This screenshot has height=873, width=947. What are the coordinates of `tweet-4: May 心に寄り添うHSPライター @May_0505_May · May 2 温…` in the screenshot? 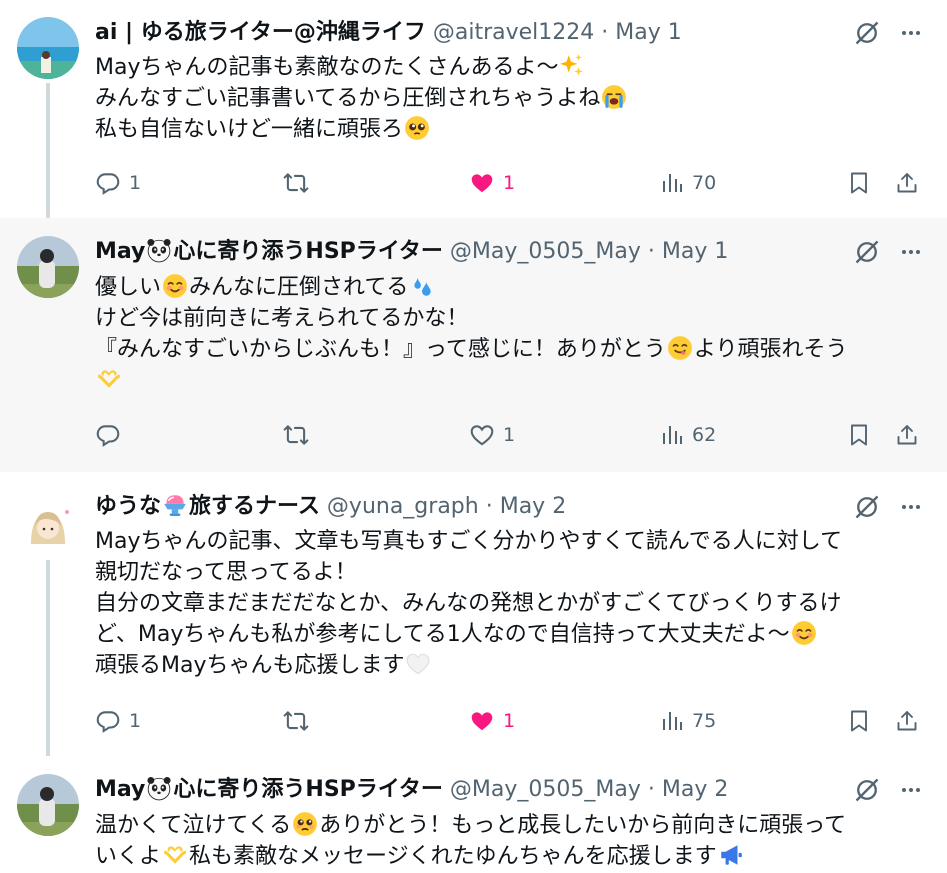 It's located at (473, 814).